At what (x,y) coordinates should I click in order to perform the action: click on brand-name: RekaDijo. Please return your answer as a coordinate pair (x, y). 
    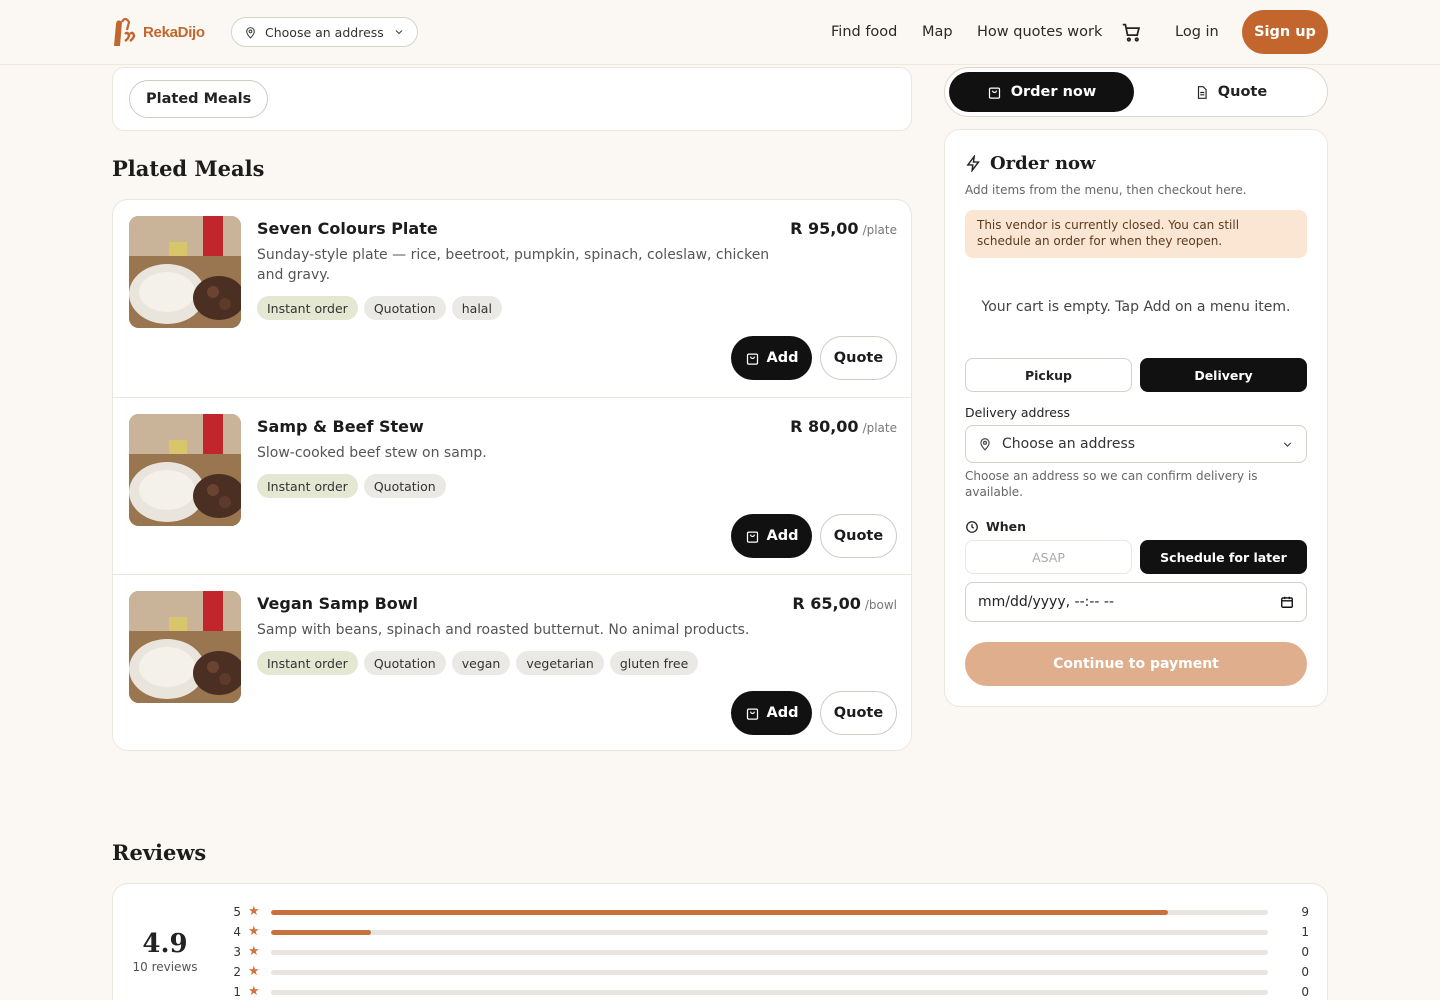
    Looking at the image, I should click on (174, 32).